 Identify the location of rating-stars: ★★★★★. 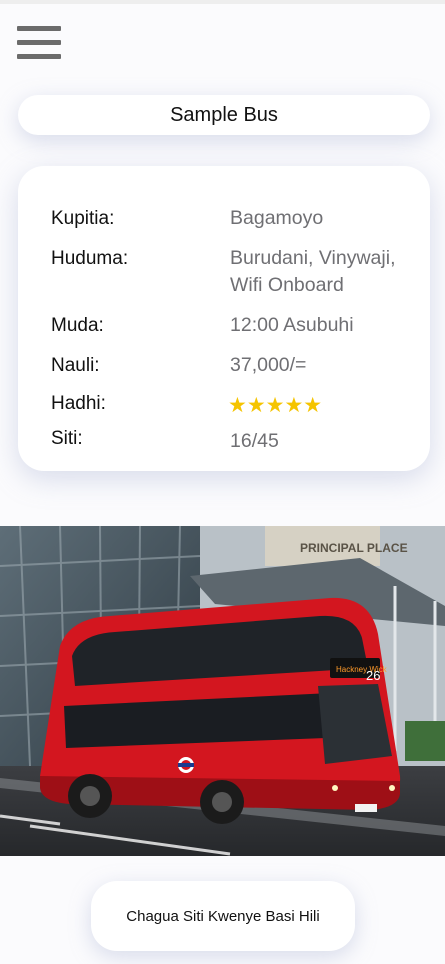
(275, 405).